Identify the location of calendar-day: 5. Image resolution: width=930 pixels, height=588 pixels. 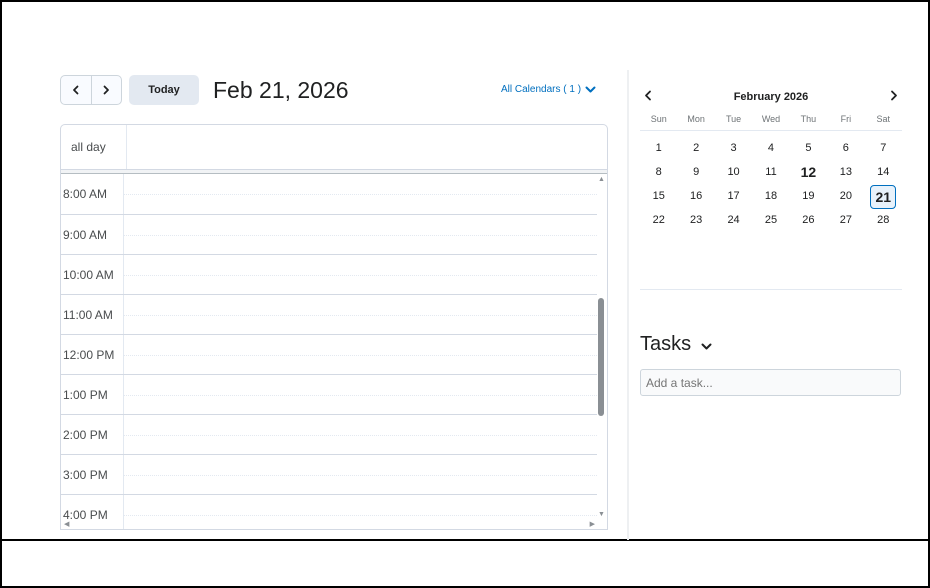
(808, 148).